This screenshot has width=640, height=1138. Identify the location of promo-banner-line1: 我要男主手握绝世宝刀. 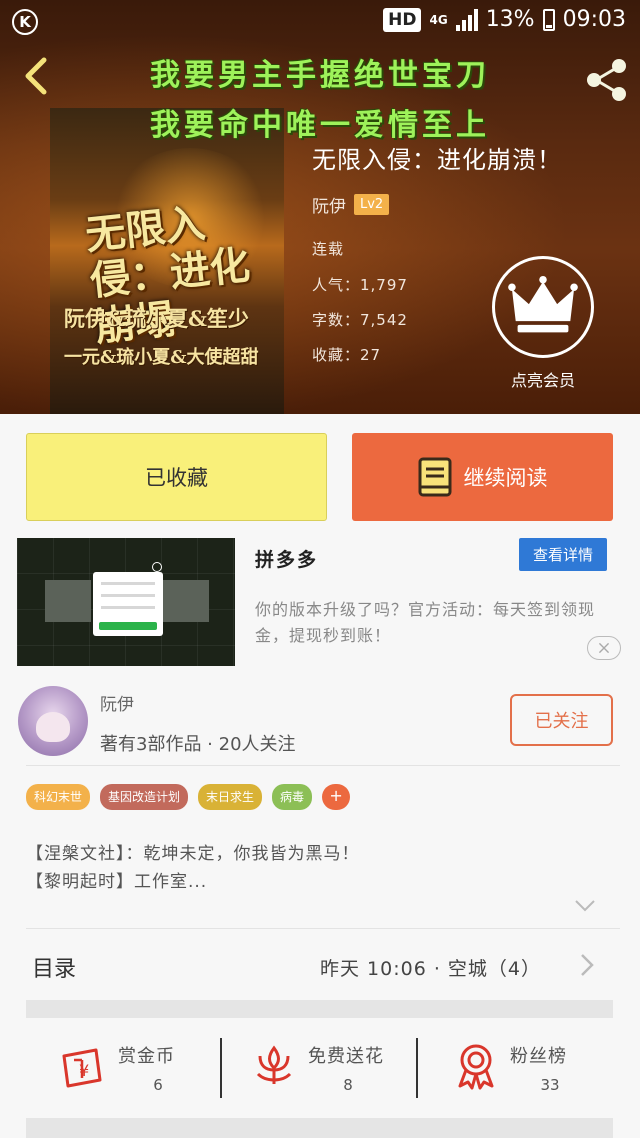
(320, 72).